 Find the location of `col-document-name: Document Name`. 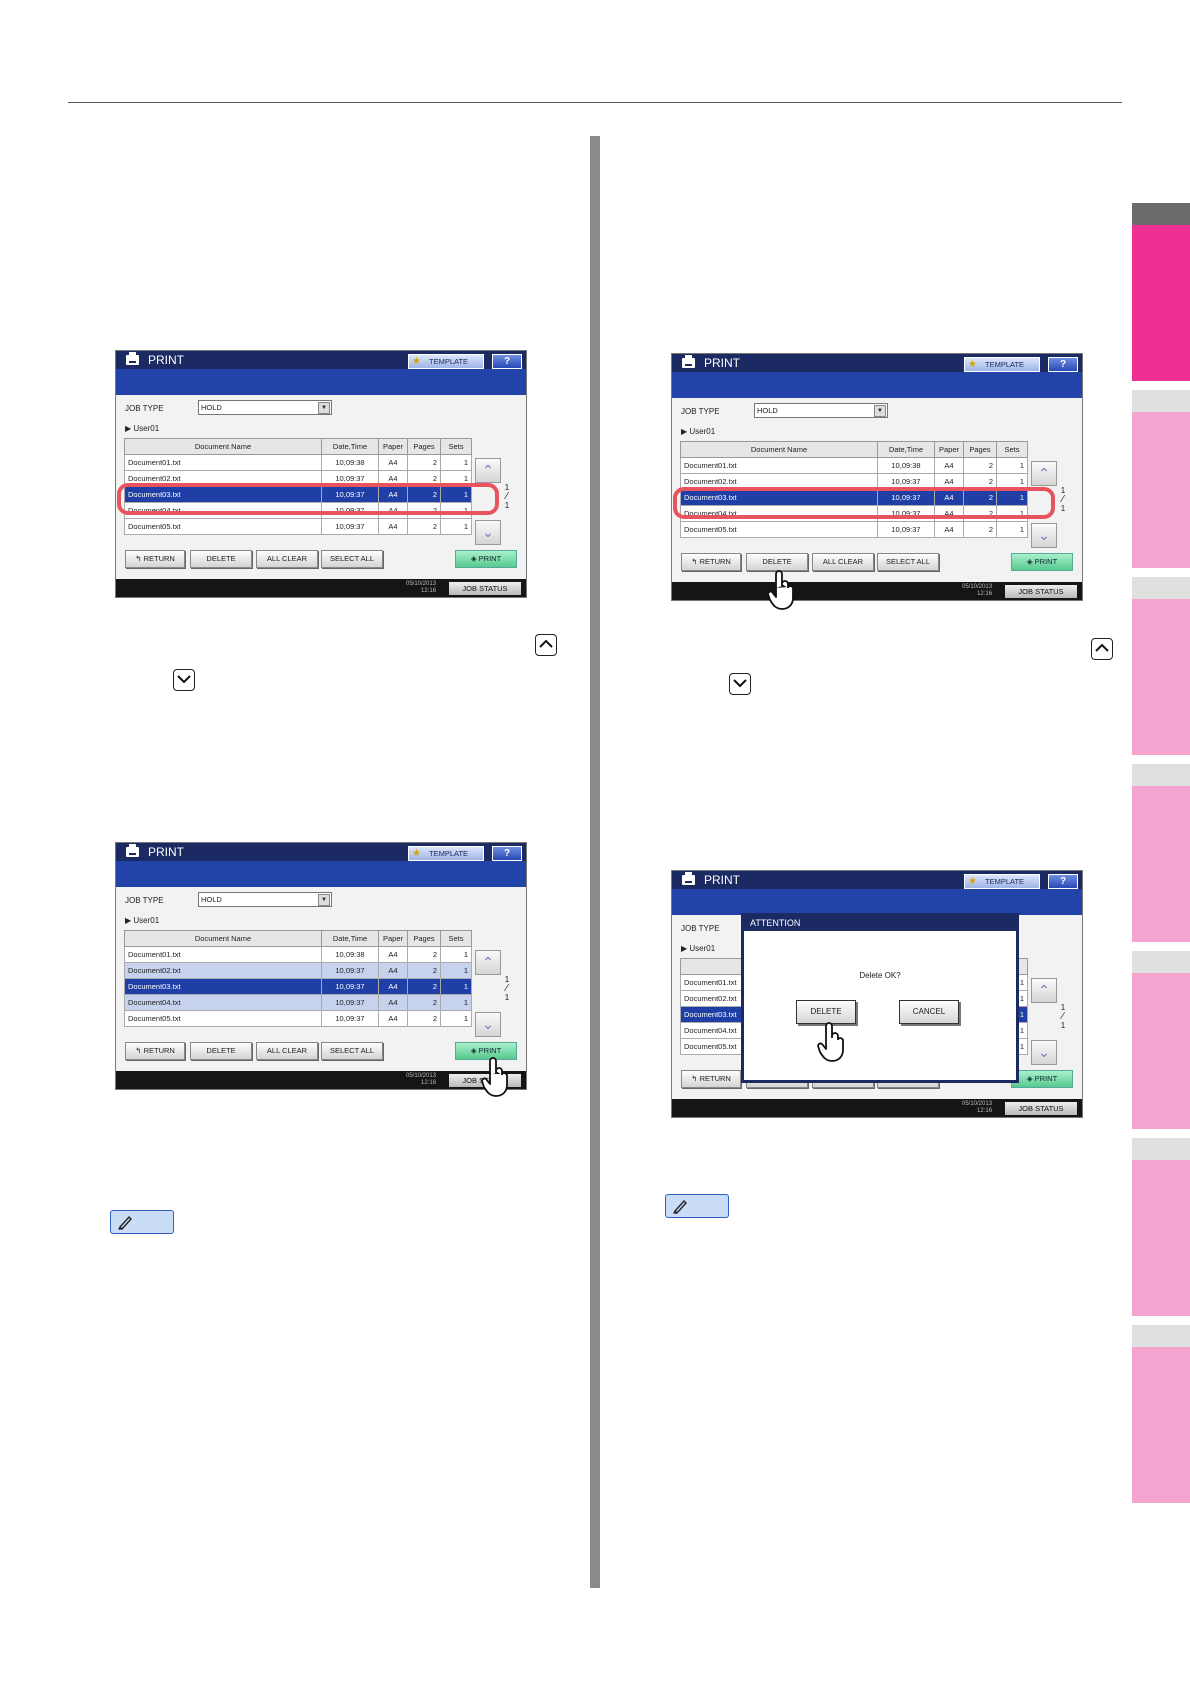

col-document-name: Document Name is located at coordinates (223, 446).